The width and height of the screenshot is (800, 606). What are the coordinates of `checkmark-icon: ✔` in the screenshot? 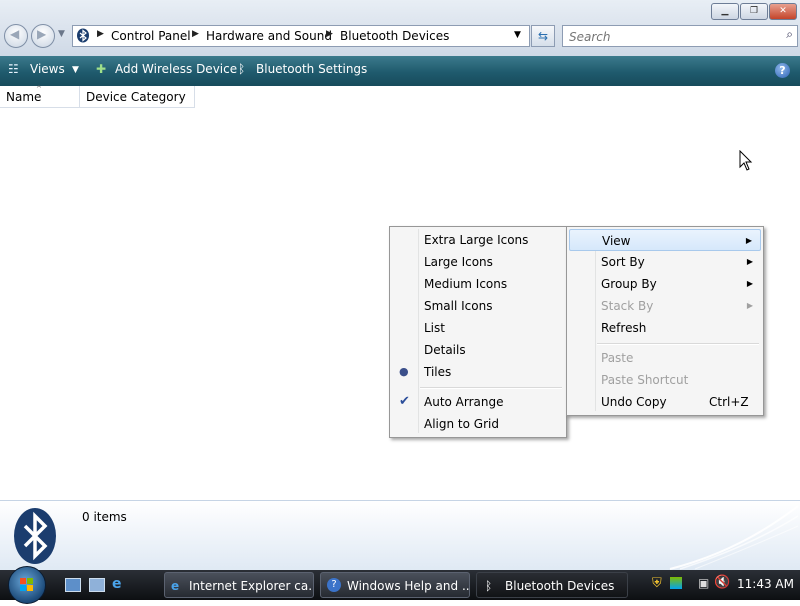 It's located at (404, 401).